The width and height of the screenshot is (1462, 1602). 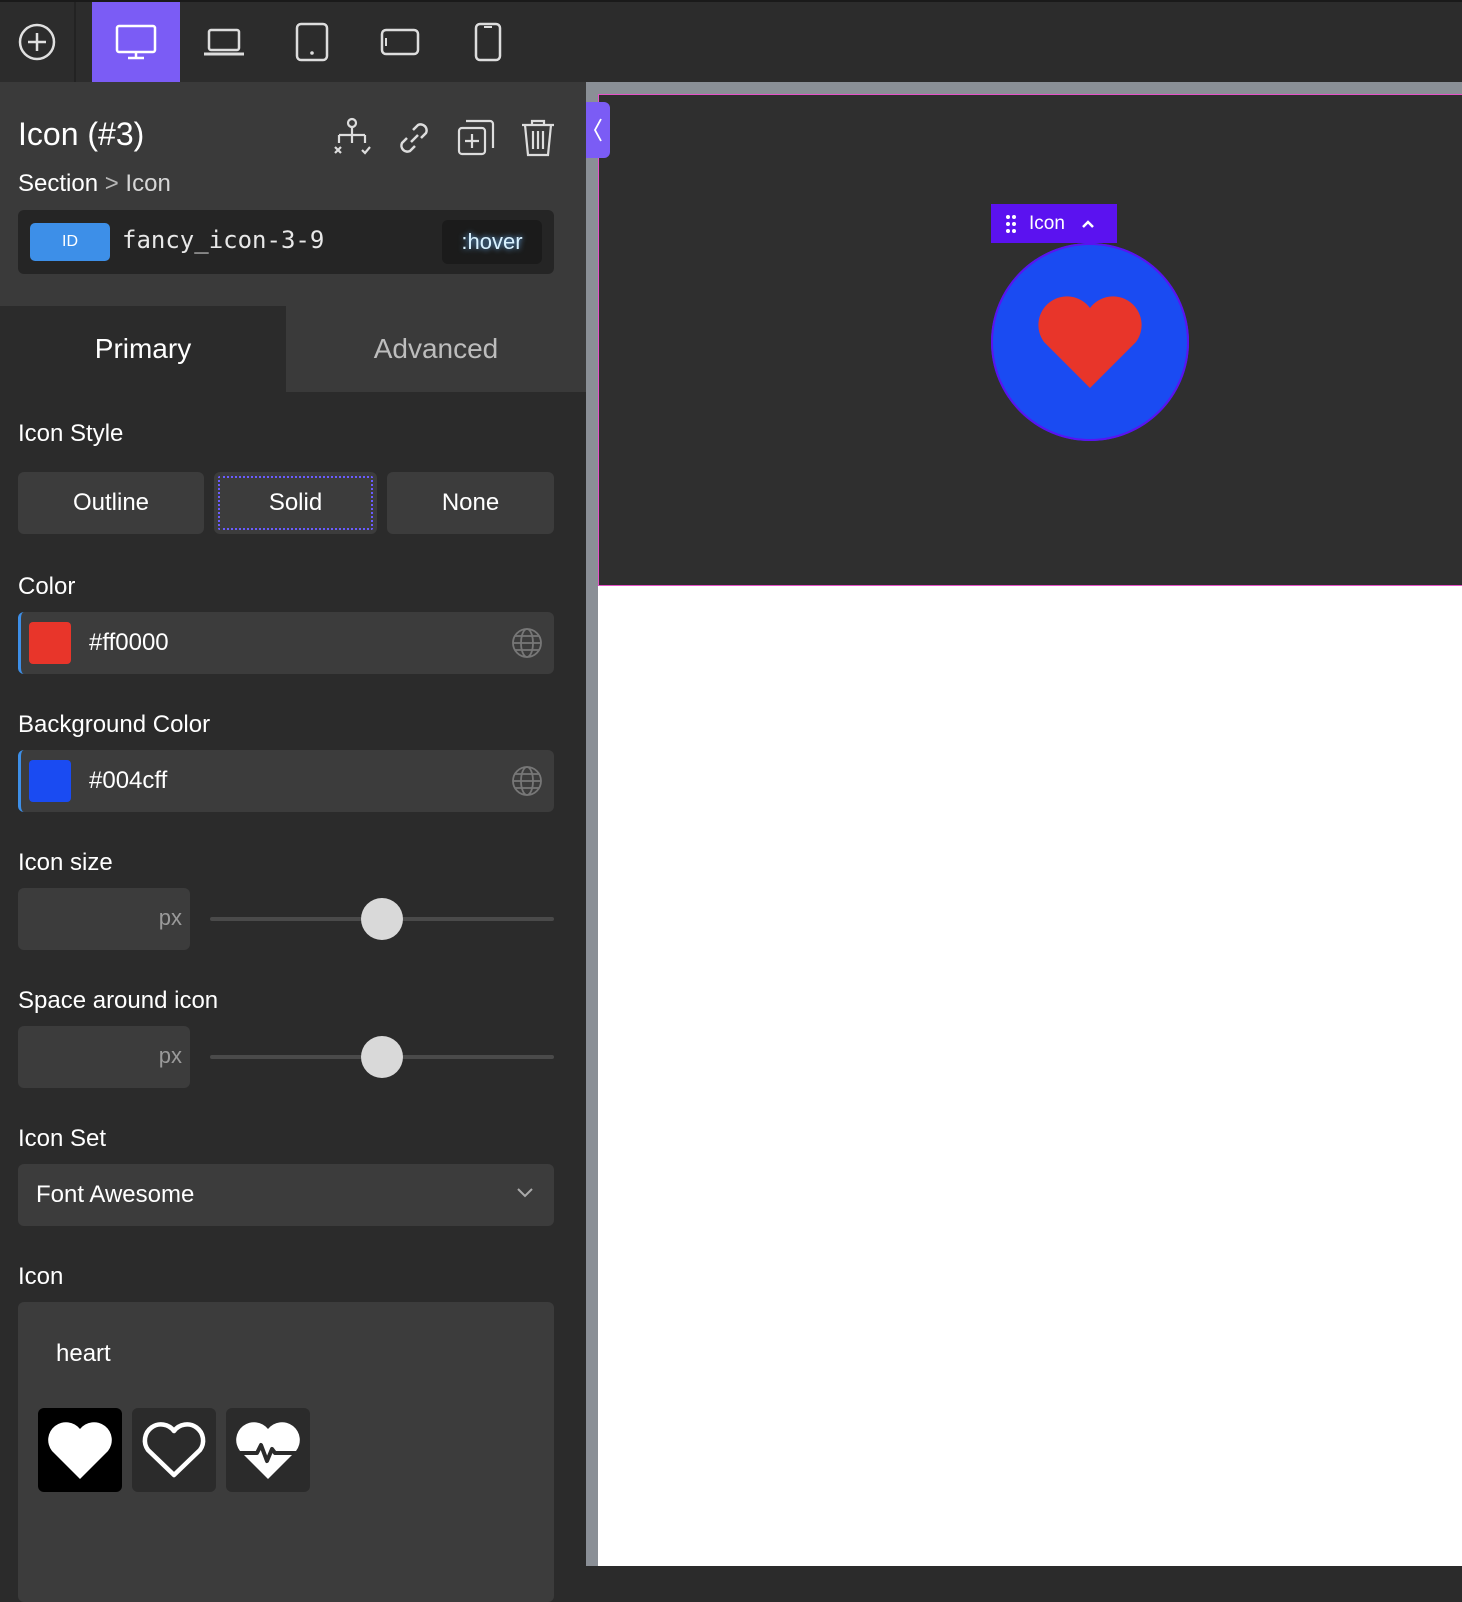 What do you see at coordinates (129, 643) in the screenshot?
I see `color-value: #ff0000` at bounding box center [129, 643].